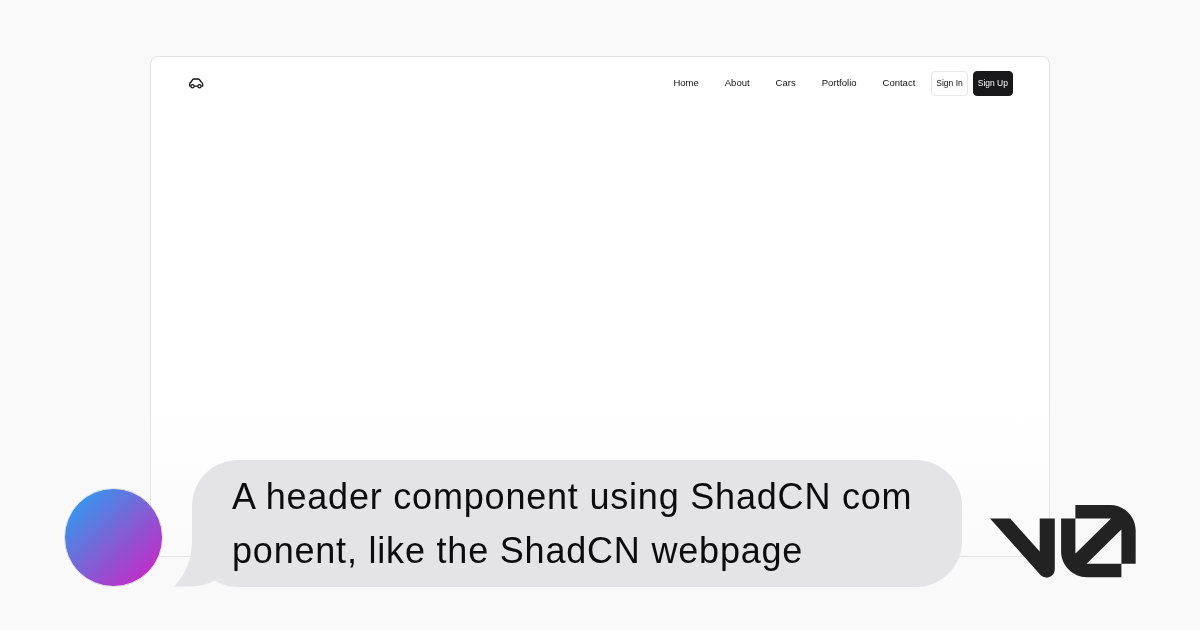 This screenshot has width=1200, height=630. Describe the element at coordinates (839, 83) in the screenshot. I see `nav-link: Portfolio` at that location.